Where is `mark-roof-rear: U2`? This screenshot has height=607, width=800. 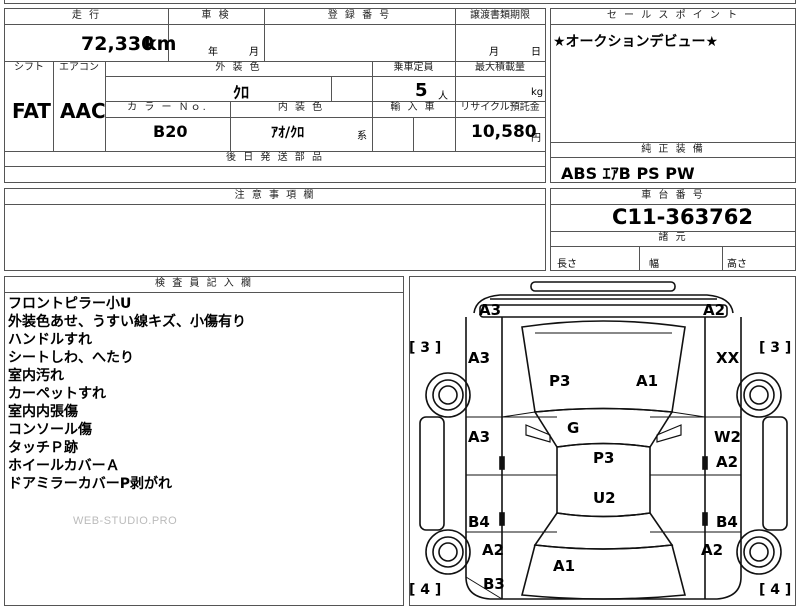
mark-roof-rear: U2 is located at coordinates (604, 498).